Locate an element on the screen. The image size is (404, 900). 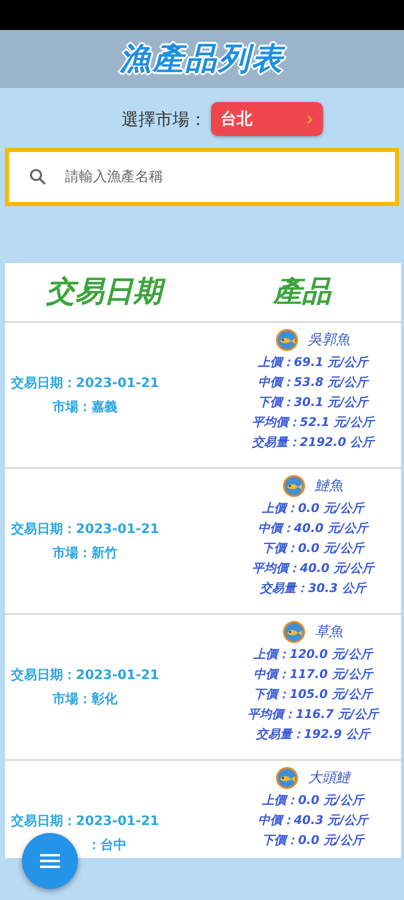
price-text: 上價：69.1 元/公斤 is located at coordinates (313, 362).